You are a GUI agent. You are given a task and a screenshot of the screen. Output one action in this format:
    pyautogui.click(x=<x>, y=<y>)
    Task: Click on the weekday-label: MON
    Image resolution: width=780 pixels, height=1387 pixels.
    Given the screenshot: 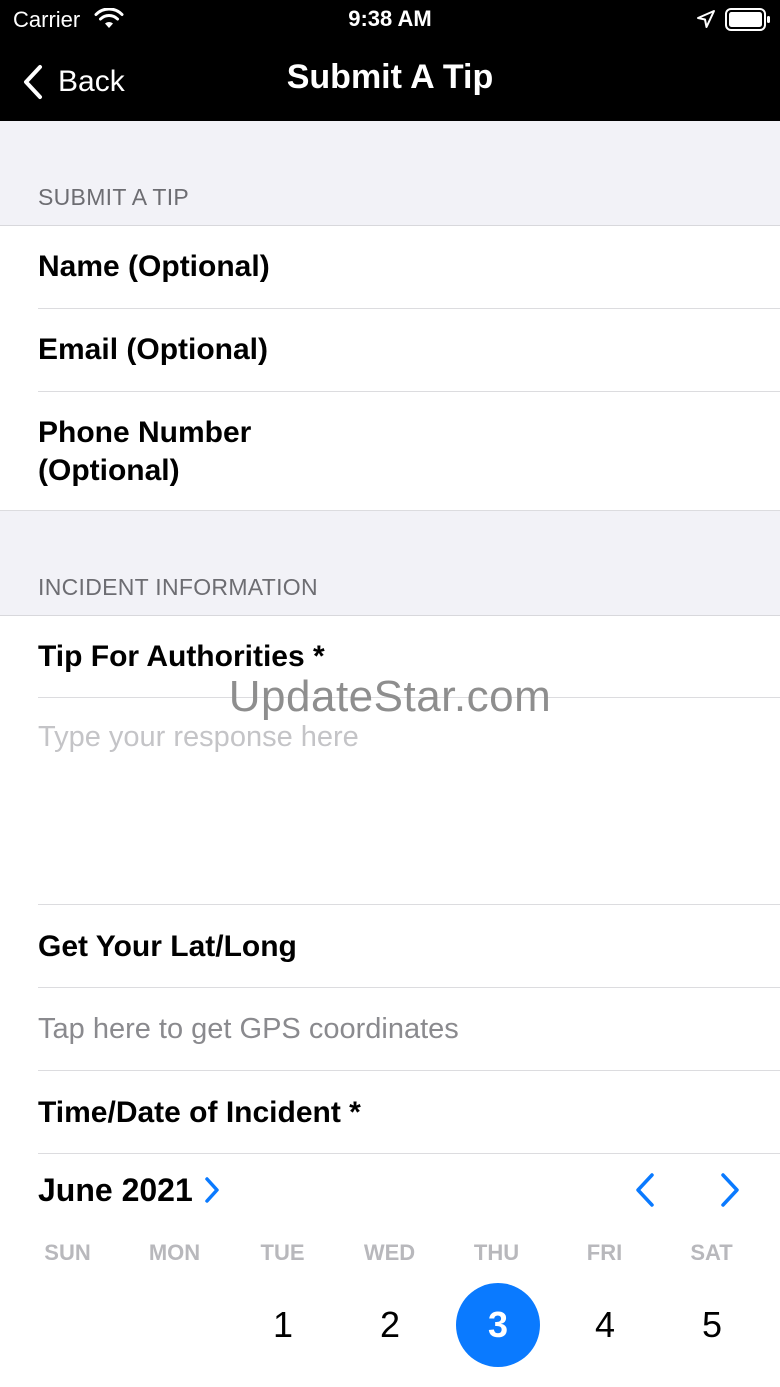 What is the action you would take?
    pyautogui.click(x=174, y=1252)
    